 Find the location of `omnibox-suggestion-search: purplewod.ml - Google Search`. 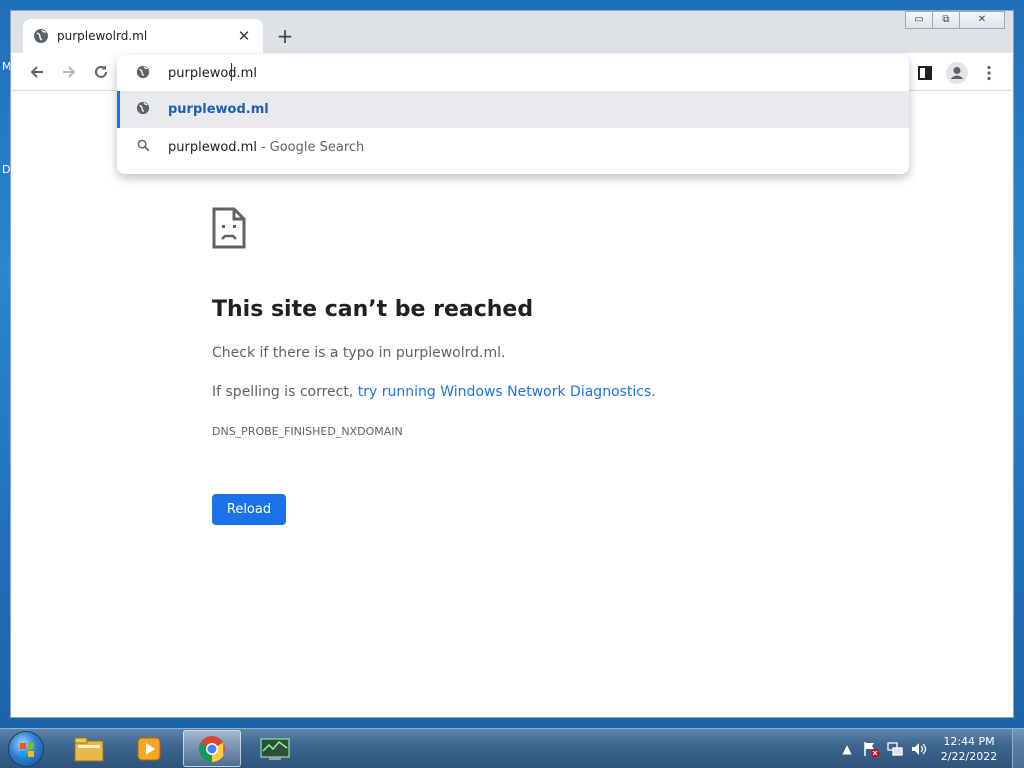

omnibox-suggestion-search: purplewod.ml - Google Search is located at coordinates (513, 147).